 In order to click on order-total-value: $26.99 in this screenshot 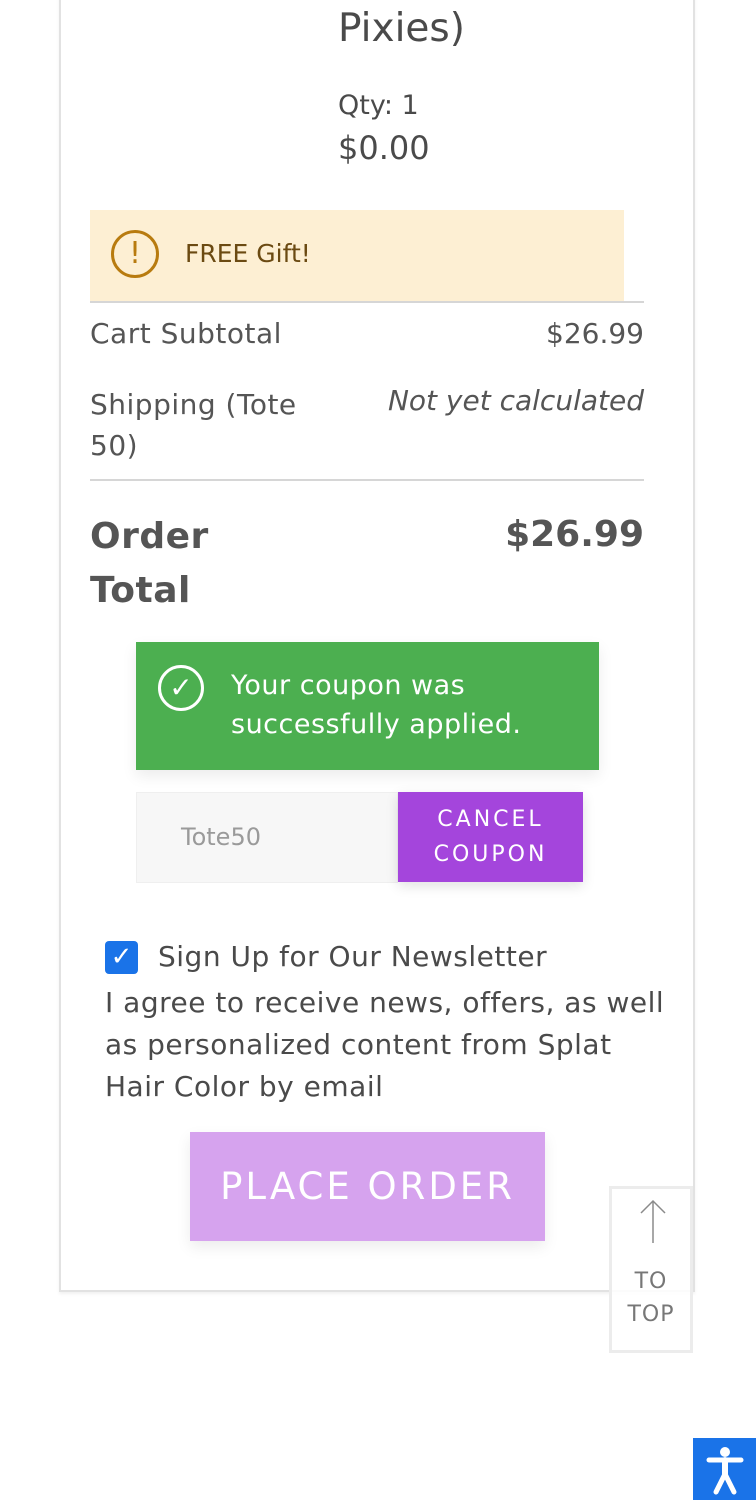, I will do `click(574, 534)`.